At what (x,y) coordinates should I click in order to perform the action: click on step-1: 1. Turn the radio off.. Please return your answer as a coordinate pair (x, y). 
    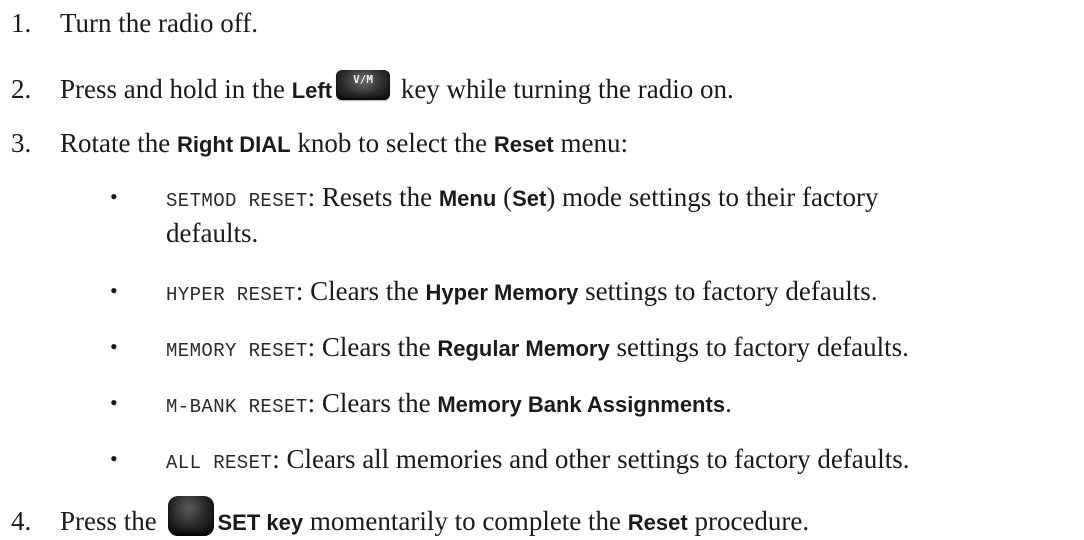
    Looking at the image, I should click on (134, 23).